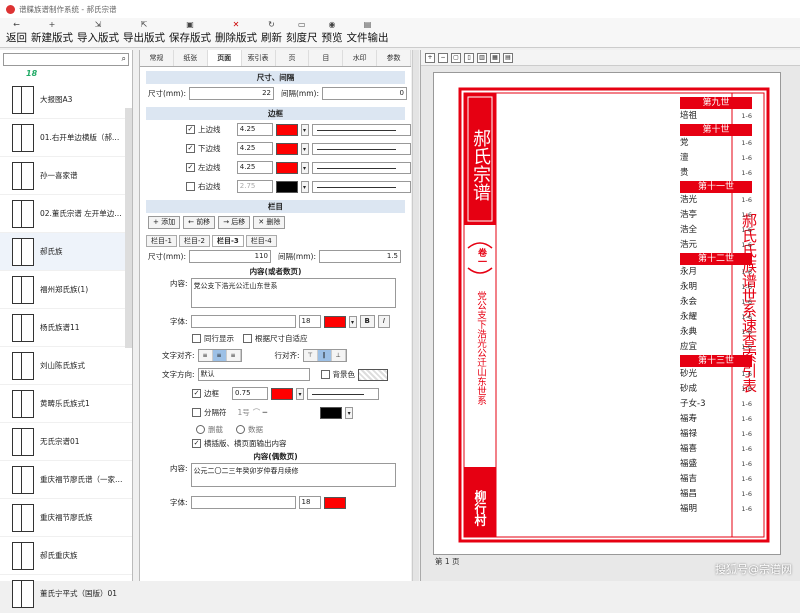 The image size is (800, 613). I want to click on export-layout-button: ⇱ 导出版式, so click(144, 32).